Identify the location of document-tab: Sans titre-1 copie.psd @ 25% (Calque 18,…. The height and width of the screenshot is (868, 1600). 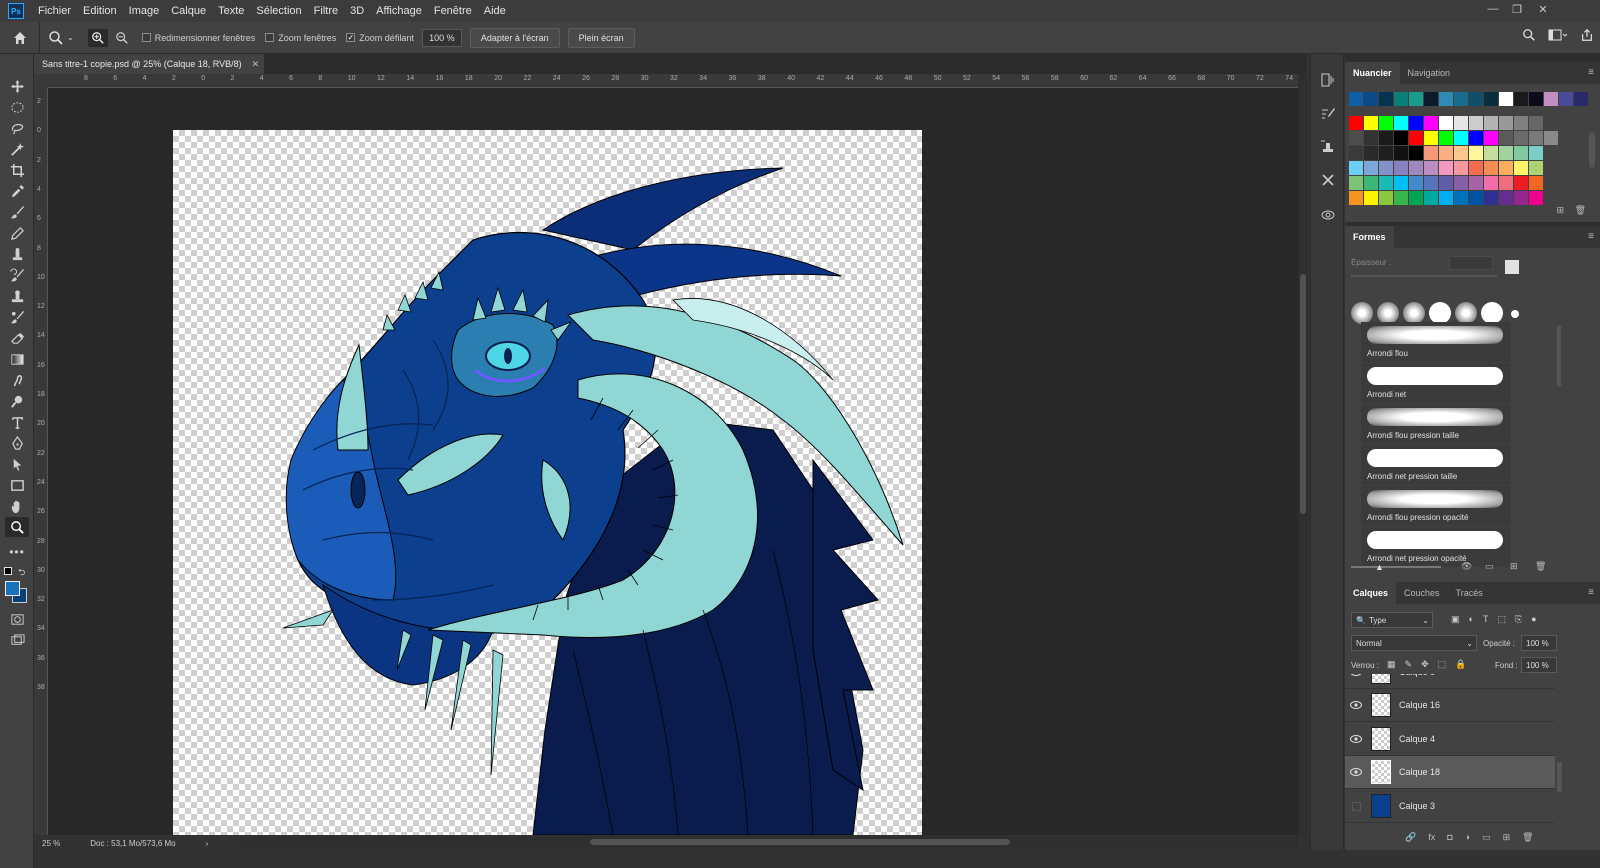
(149, 64).